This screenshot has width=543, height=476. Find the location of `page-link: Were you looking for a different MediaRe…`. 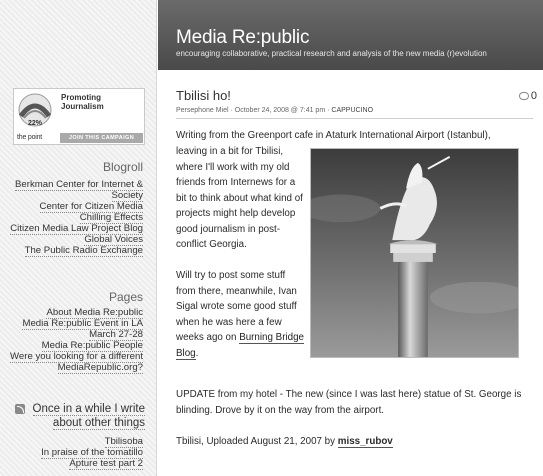

page-link: Were you looking for a different MediaRe… is located at coordinates (76, 362).